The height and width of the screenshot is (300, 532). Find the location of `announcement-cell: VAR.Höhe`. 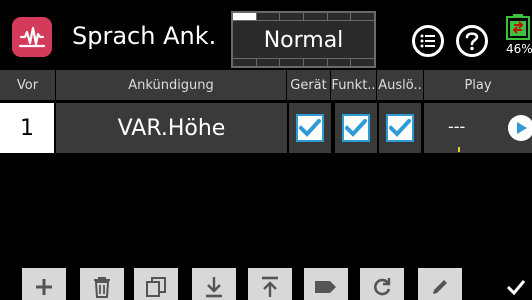

announcement-cell: VAR.Höhe is located at coordinates (171, 128).